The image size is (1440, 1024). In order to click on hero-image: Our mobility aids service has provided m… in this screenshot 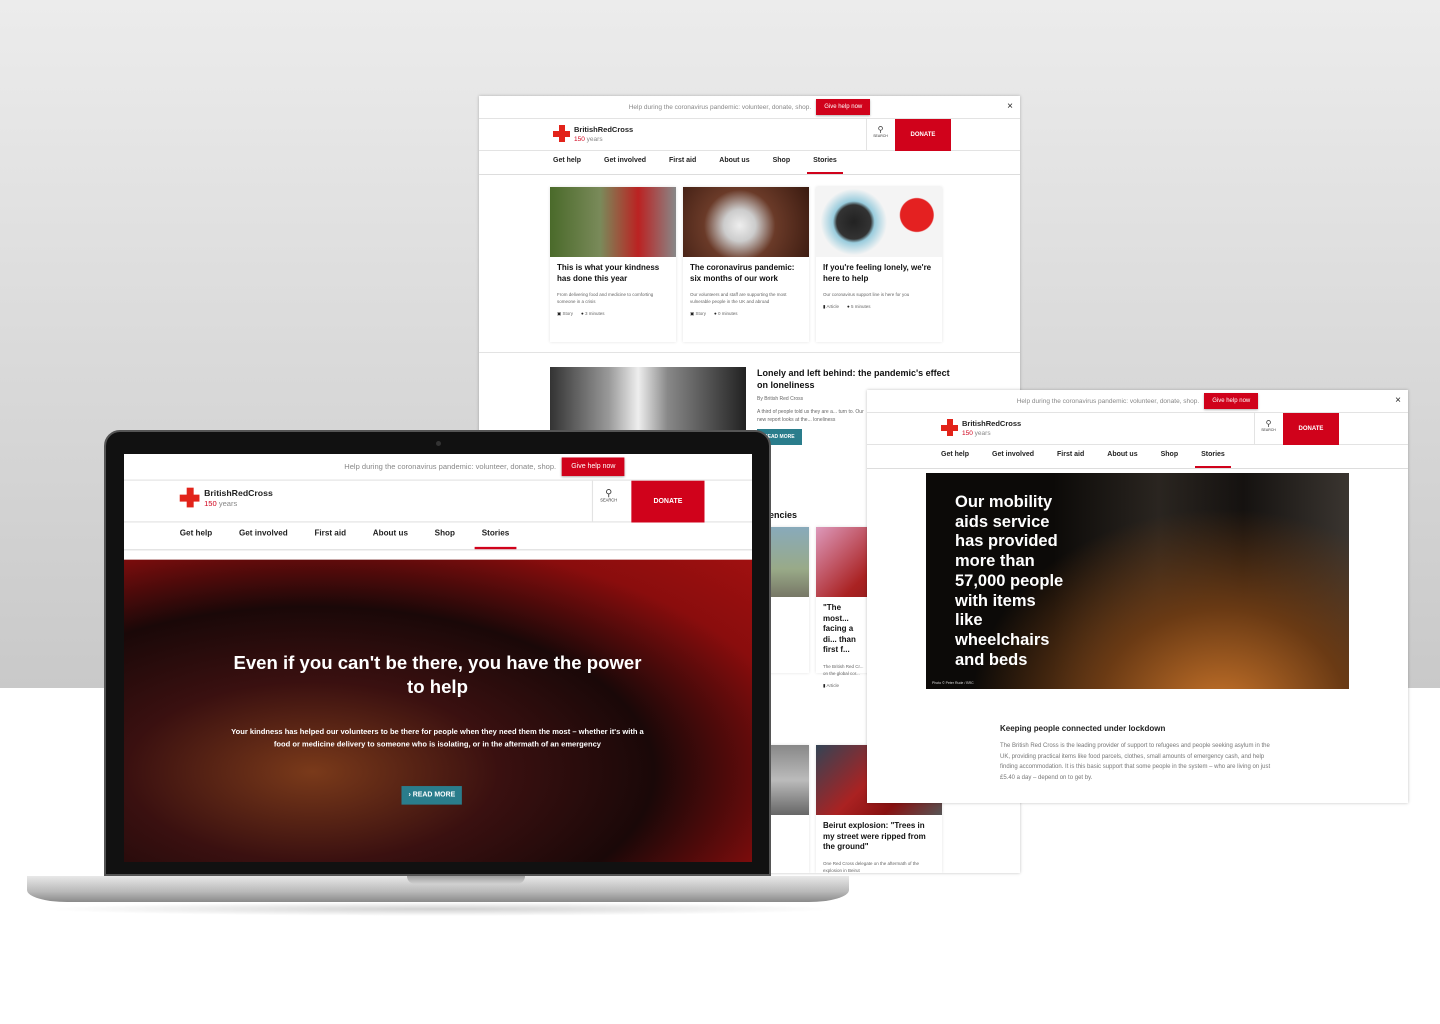, I will do `click(1137, 581)`.